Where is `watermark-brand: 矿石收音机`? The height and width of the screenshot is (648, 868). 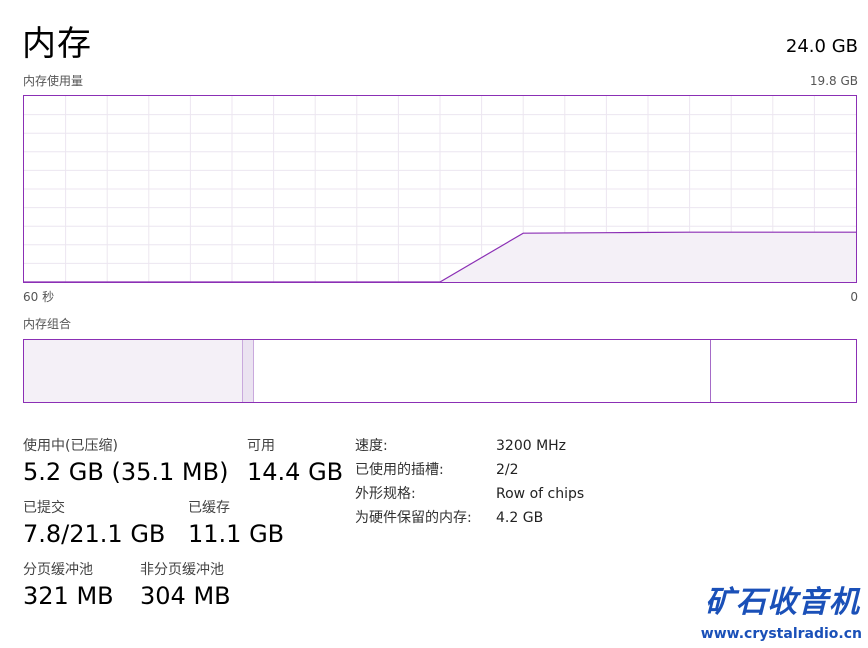 watermark-brand: 矿石收音机 is located at coordinates (782, 602).